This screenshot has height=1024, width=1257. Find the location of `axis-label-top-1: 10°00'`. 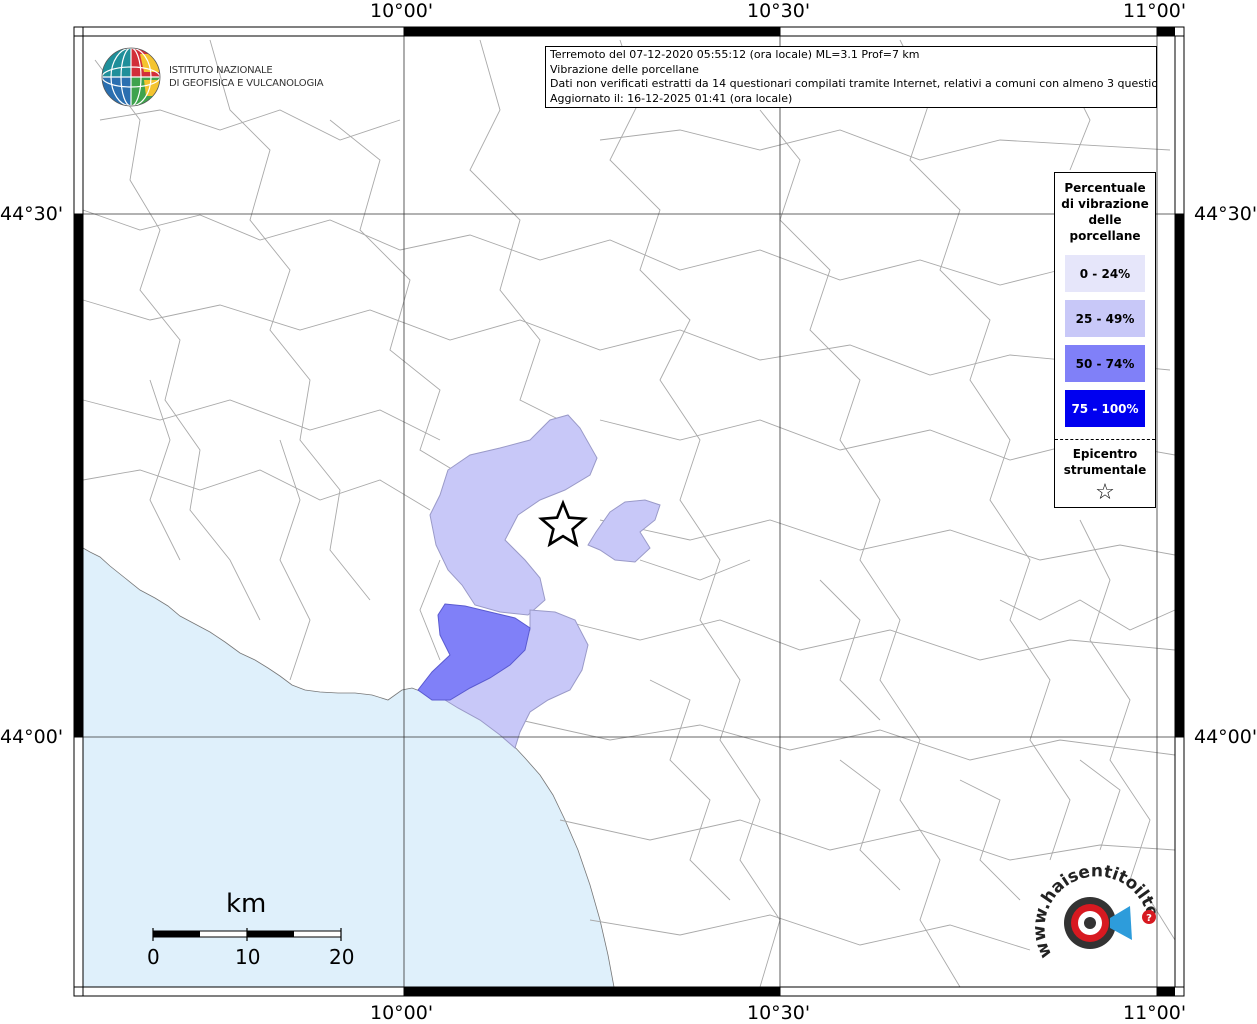

axis-label-top-1: 10°00' is located at coordinates (402, 11).